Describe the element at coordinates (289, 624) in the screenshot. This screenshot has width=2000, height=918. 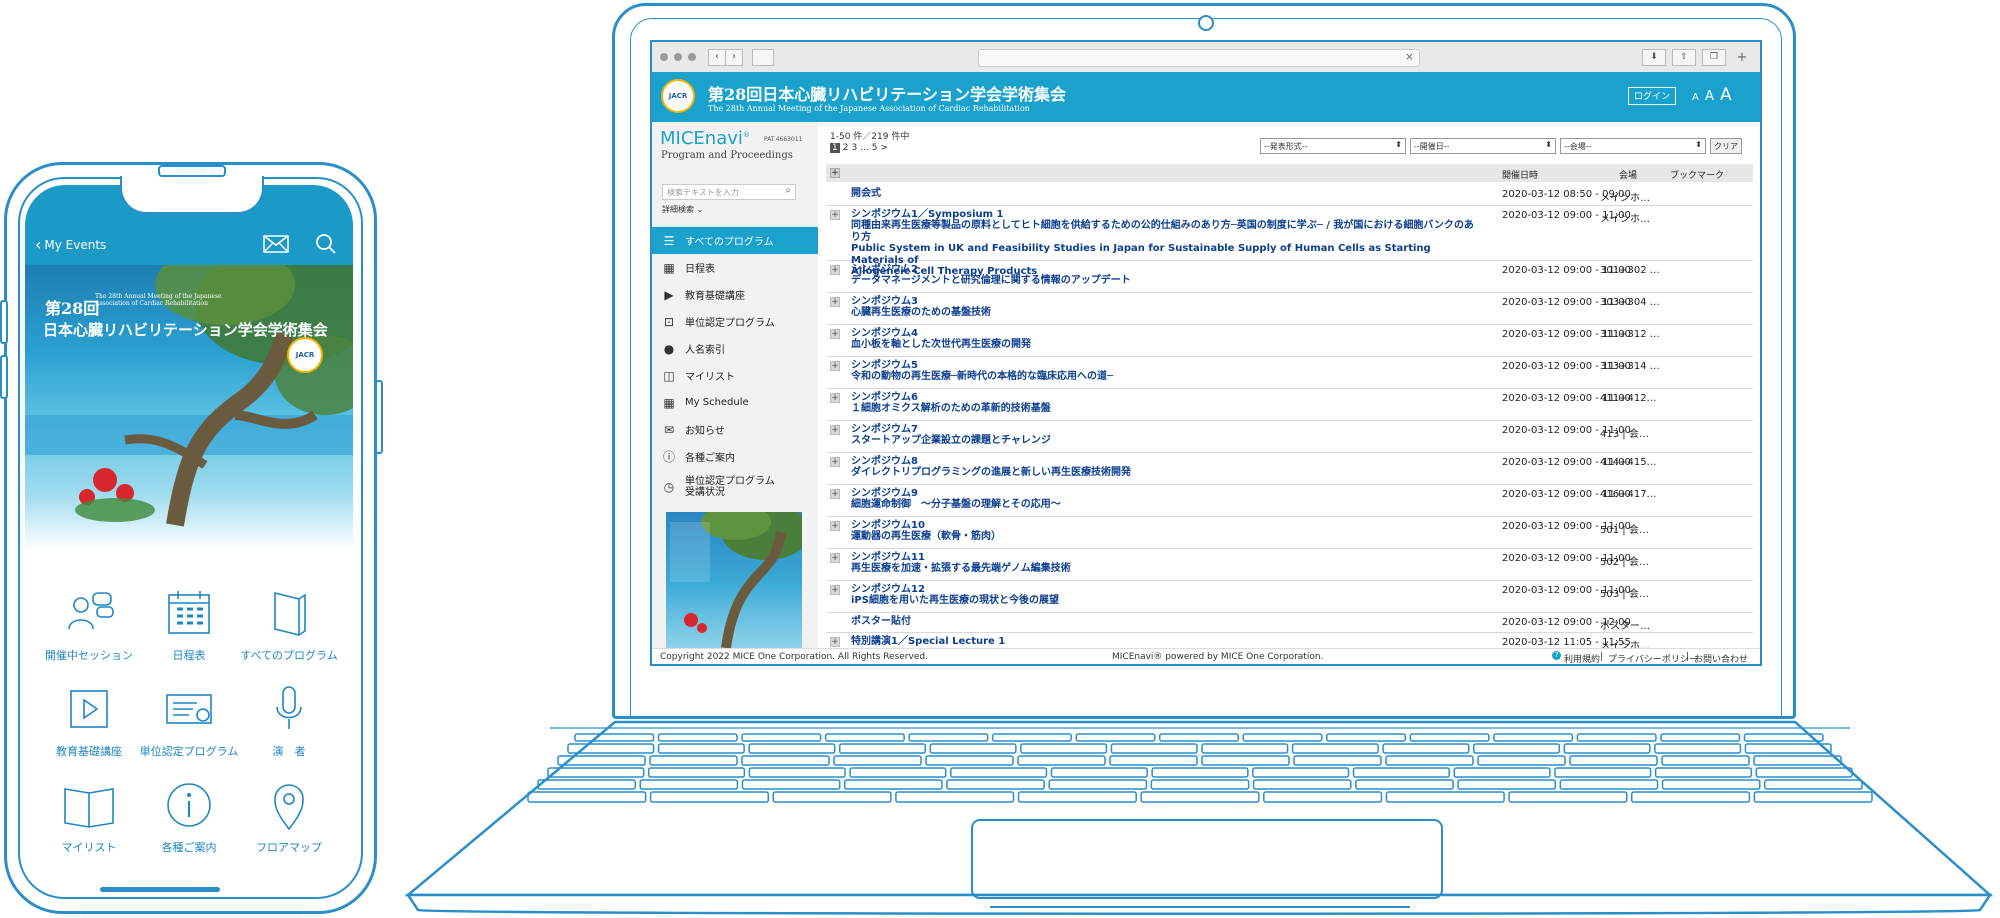
I see `tile-all-programs: すべてのプログラム` at that location.